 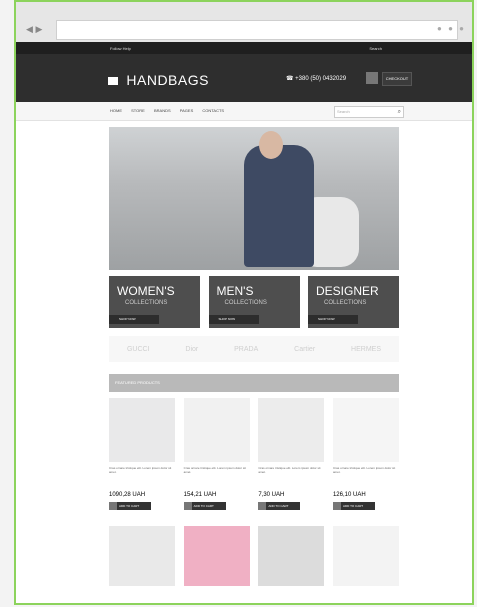 I want to click on category-title: WOMEN'S, so click(x=146, y=291).